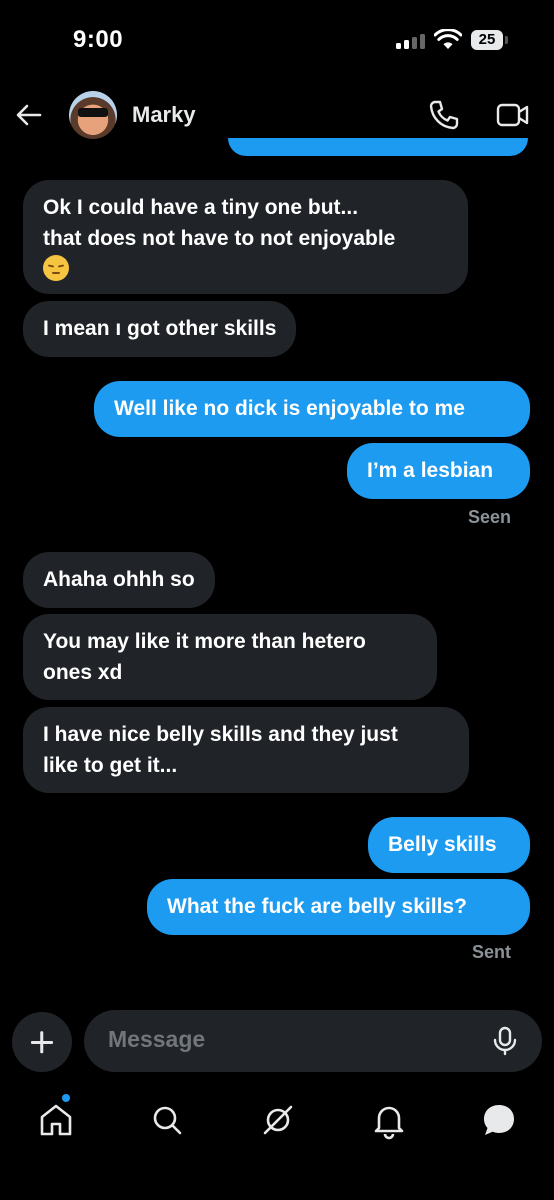 Image resolution: width=554 pixels, height=1200 pixels. I want to click on microphone-icon, so click(505, 1041).